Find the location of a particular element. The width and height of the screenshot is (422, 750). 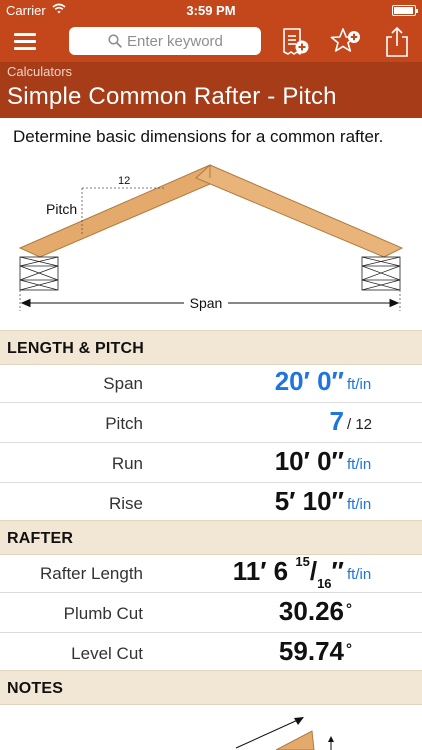

level-cut-value: 59.74 is located at coordinates (311, 651).